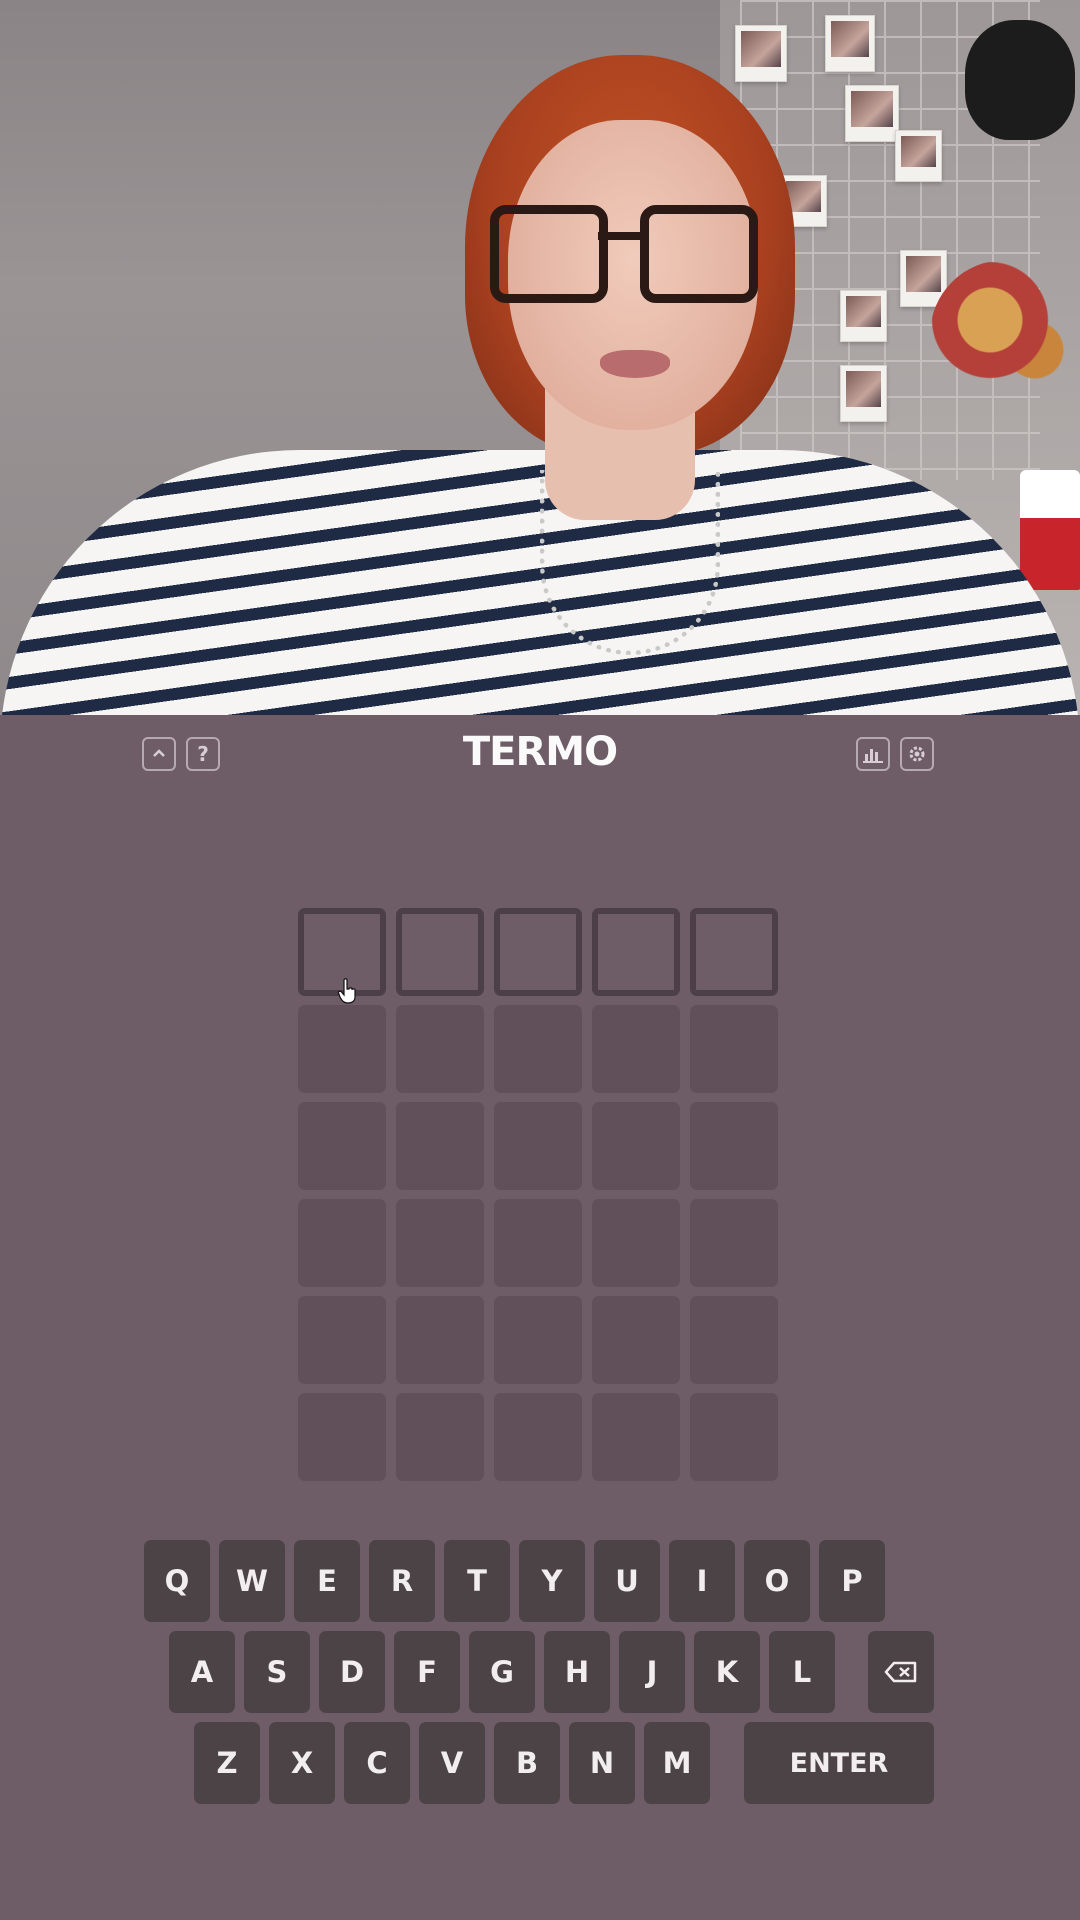 This screenshot has width=1080, height=1920. What do you see at coordinates (699, 254) in the screenshot?
I see `glasses-right` at bounding box center [699, 254].